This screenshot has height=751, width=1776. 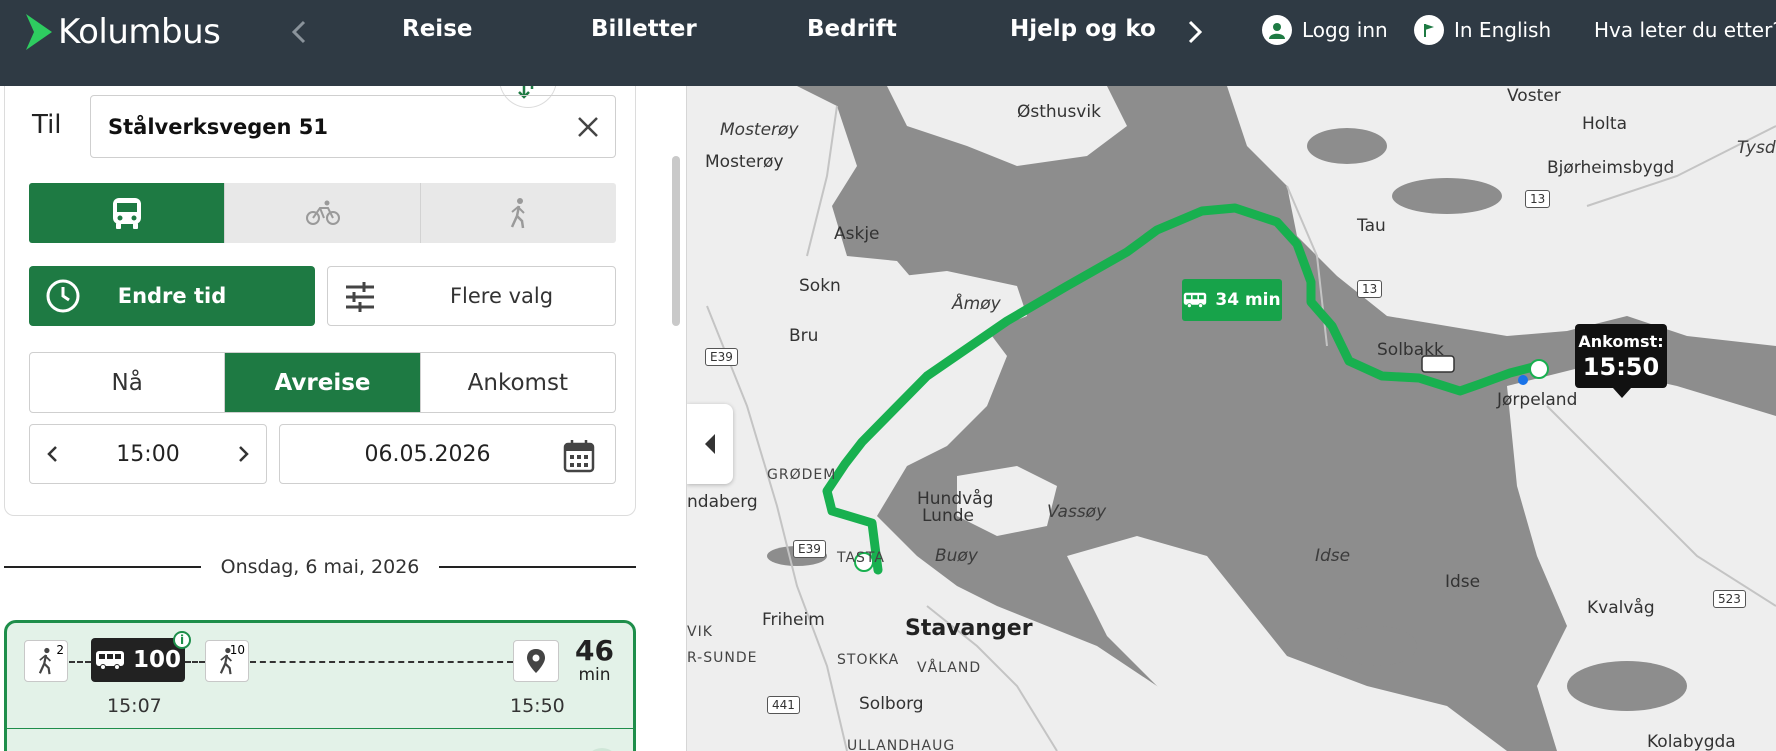 I want to click on nav-scroll-left-button, so click(x=299, y=32).